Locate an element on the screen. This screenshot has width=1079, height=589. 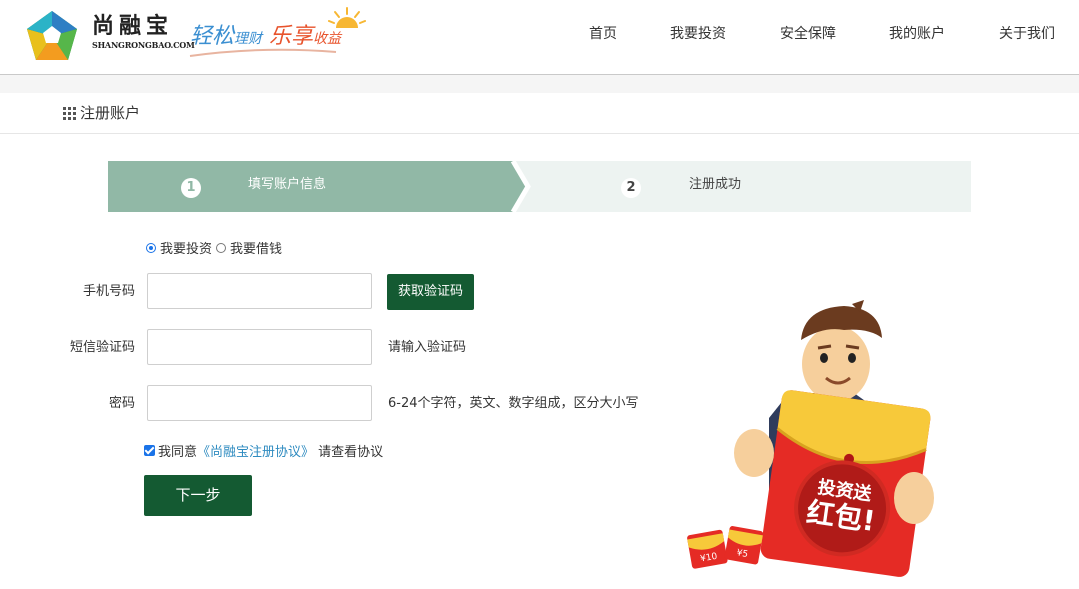
radio-borrow is located at coordinates (221, 247).